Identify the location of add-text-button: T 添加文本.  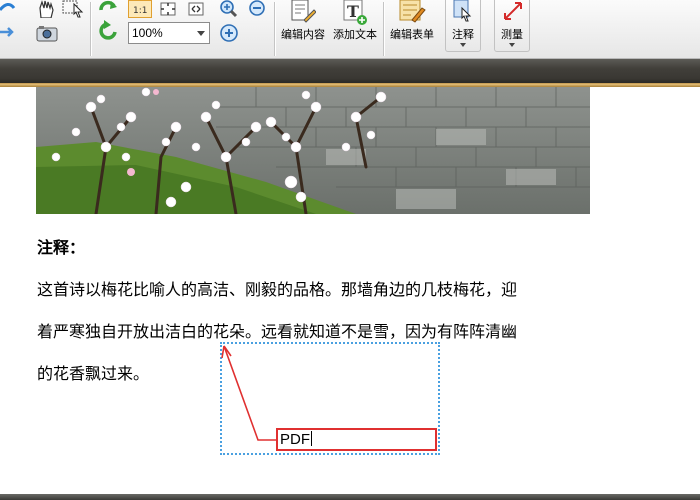
(355, 28).